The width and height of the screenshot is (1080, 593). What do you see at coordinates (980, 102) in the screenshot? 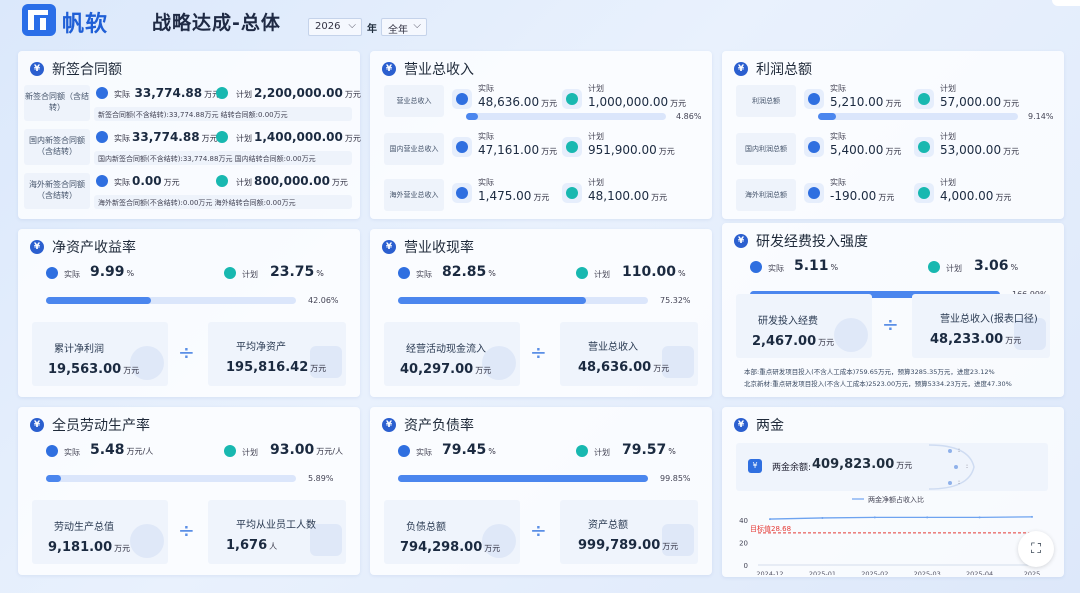
I see `plan-value: 57,000.00 万元` at bounding box center [980, 102].